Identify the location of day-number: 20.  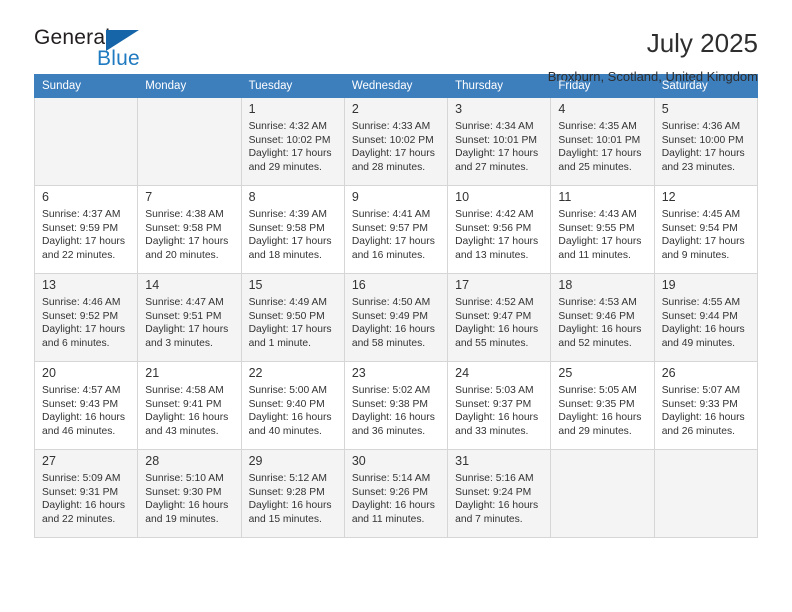
(49, 373).